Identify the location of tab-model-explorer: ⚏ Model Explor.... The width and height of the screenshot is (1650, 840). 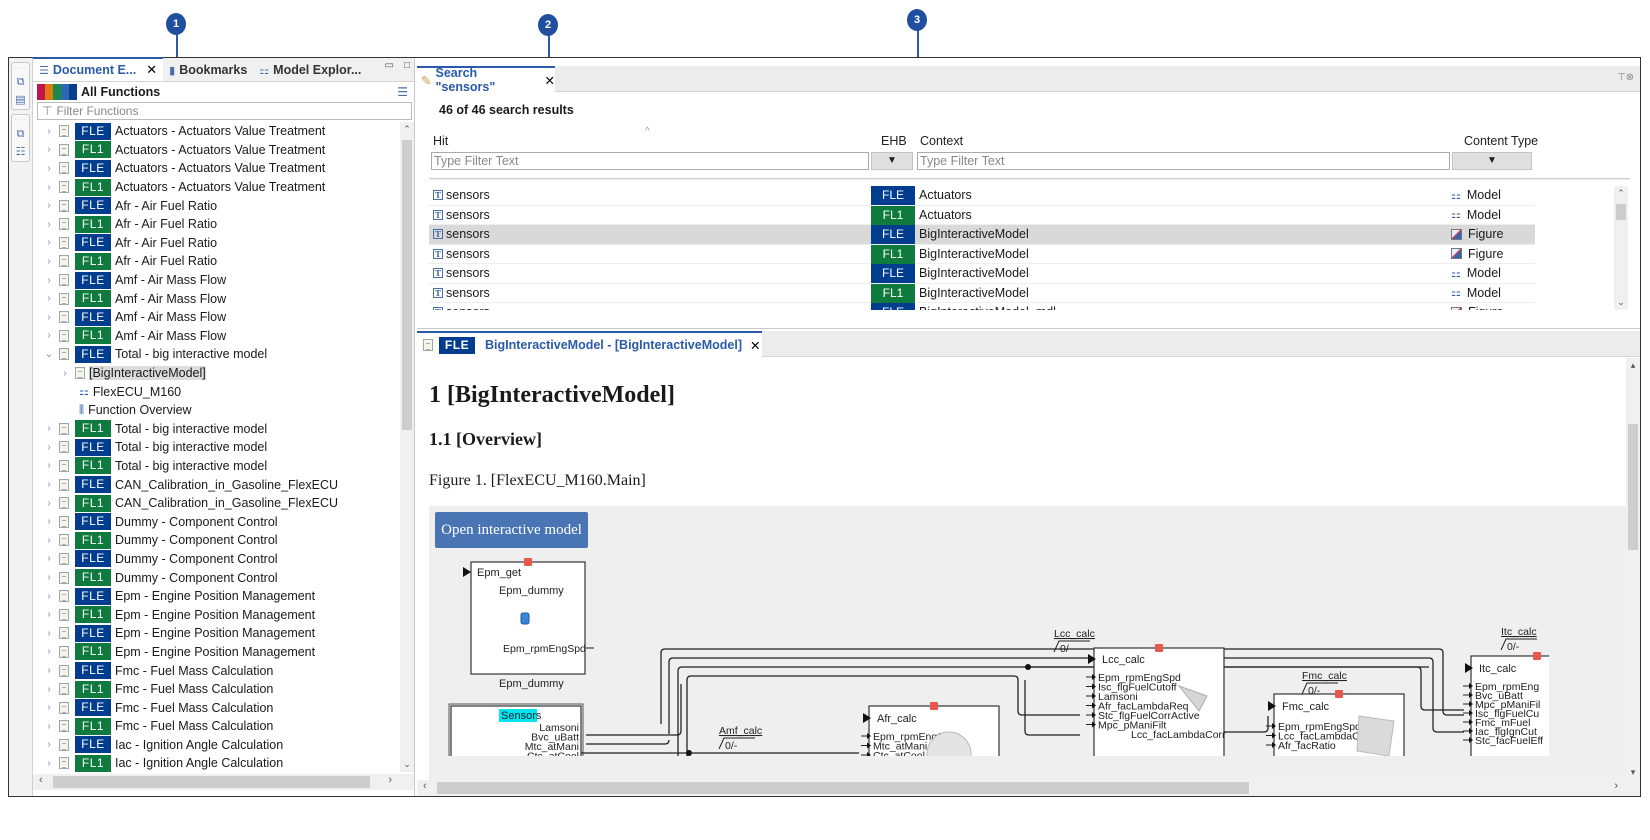
(310, 70).